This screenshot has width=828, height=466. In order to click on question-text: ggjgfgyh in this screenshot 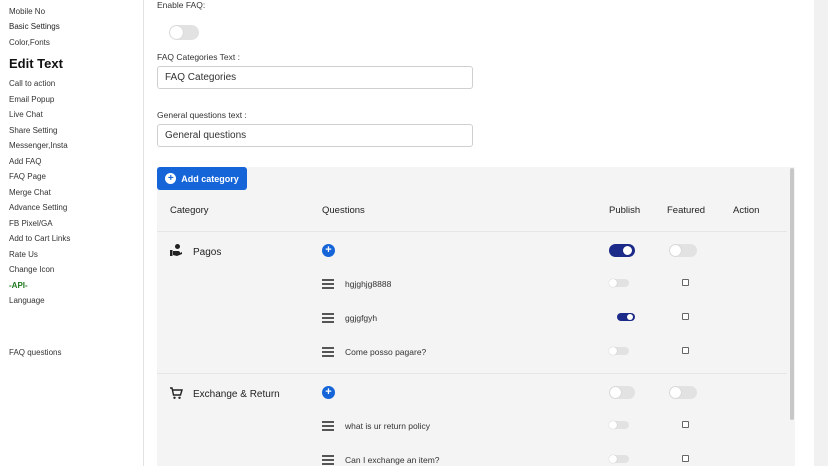, I will do `click(361, 318)`.